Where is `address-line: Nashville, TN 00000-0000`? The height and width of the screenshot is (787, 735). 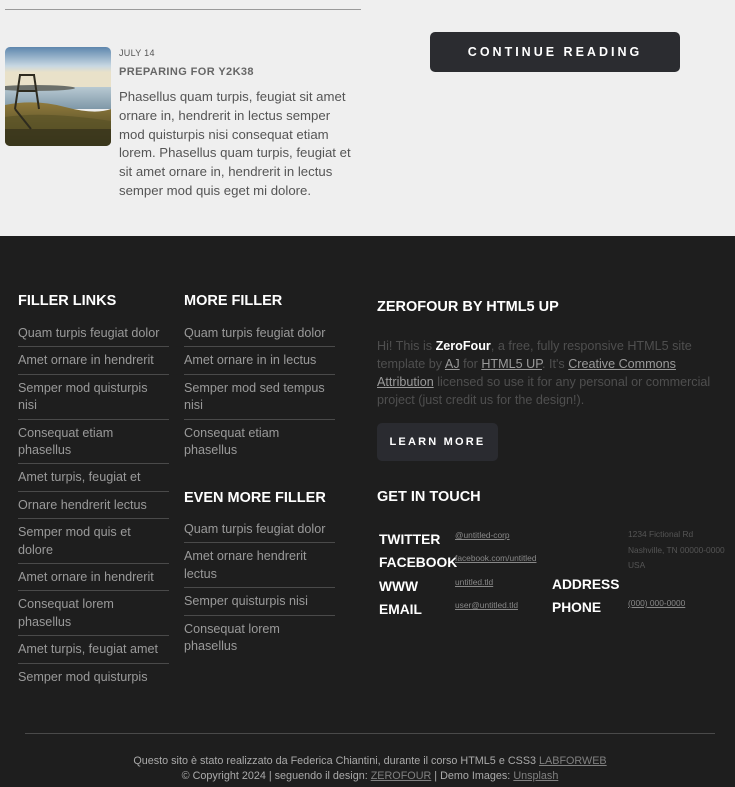
address-line: Nashville, TN 00000-0000 is located at coordinates (676, 549).